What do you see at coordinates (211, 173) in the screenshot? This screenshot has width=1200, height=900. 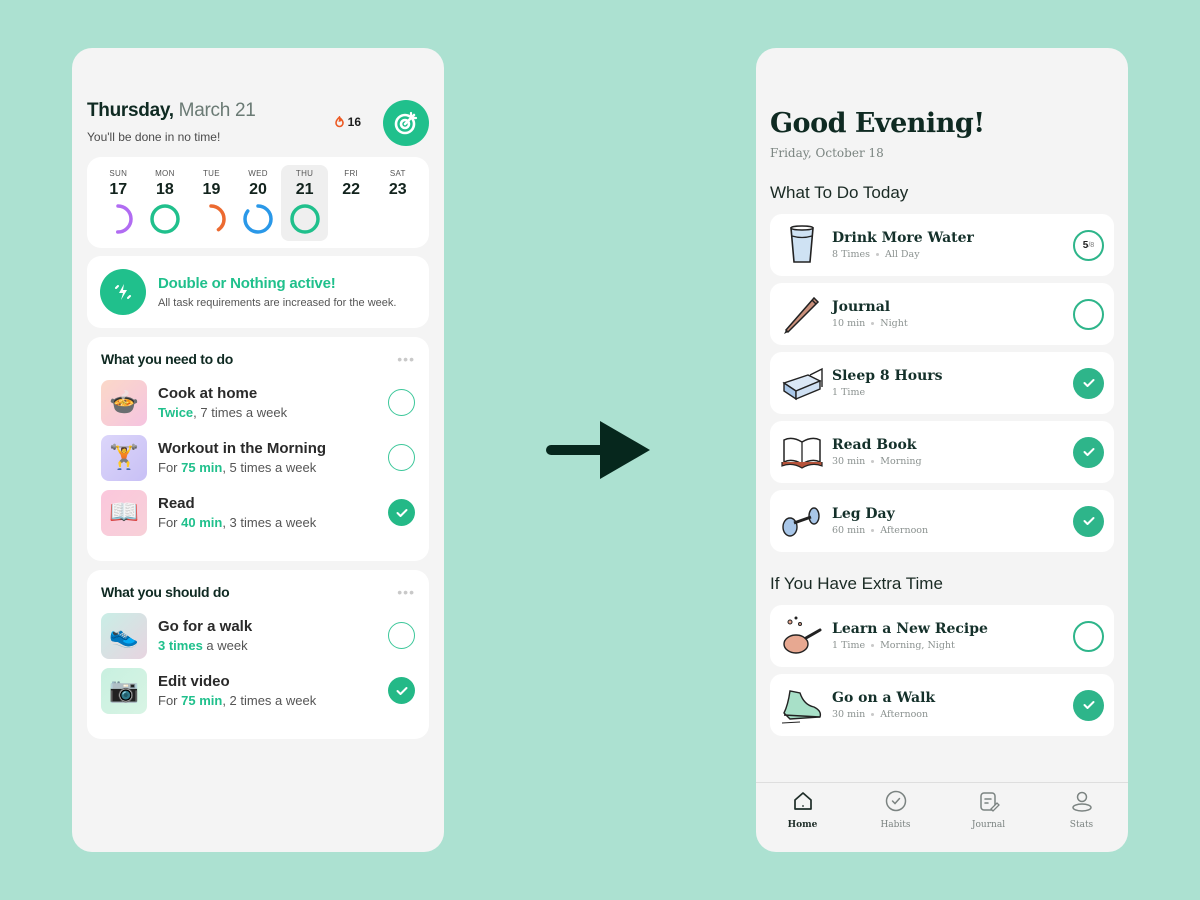 I see `day-name: TUE` at bounding box center [211, 173].